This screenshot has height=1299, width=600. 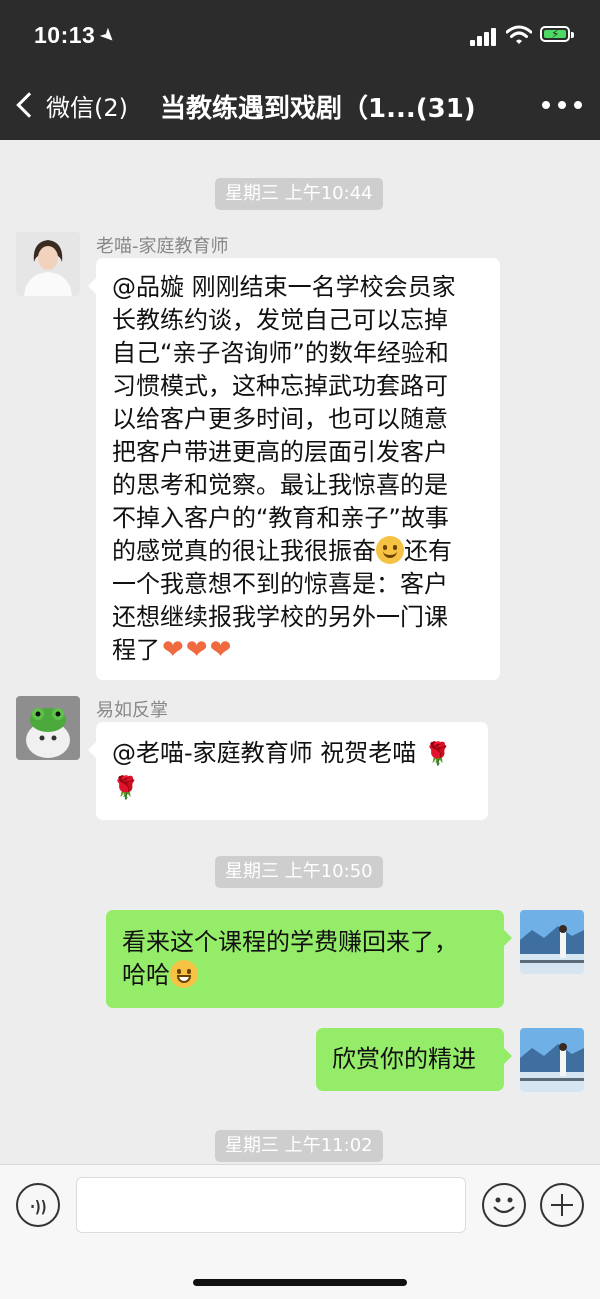 I want to click on time-text: 10:13, so click(x=65, y=35).